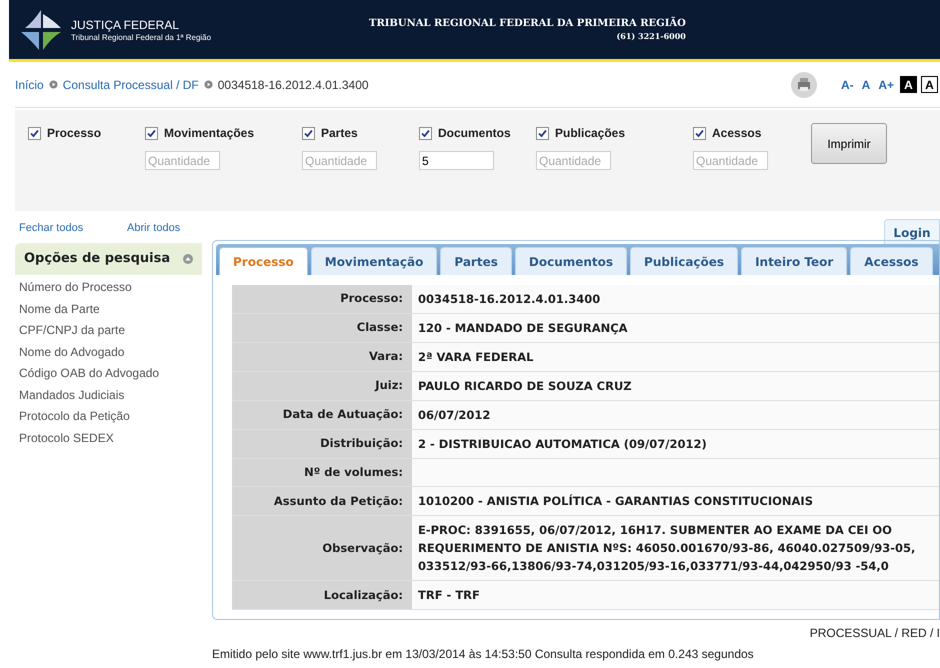 The width and height of the screenshot is (940, 668). Describe the element at coordinates (322, 444) in the screenshot. I see `field-label: Distribuição:` at that location.